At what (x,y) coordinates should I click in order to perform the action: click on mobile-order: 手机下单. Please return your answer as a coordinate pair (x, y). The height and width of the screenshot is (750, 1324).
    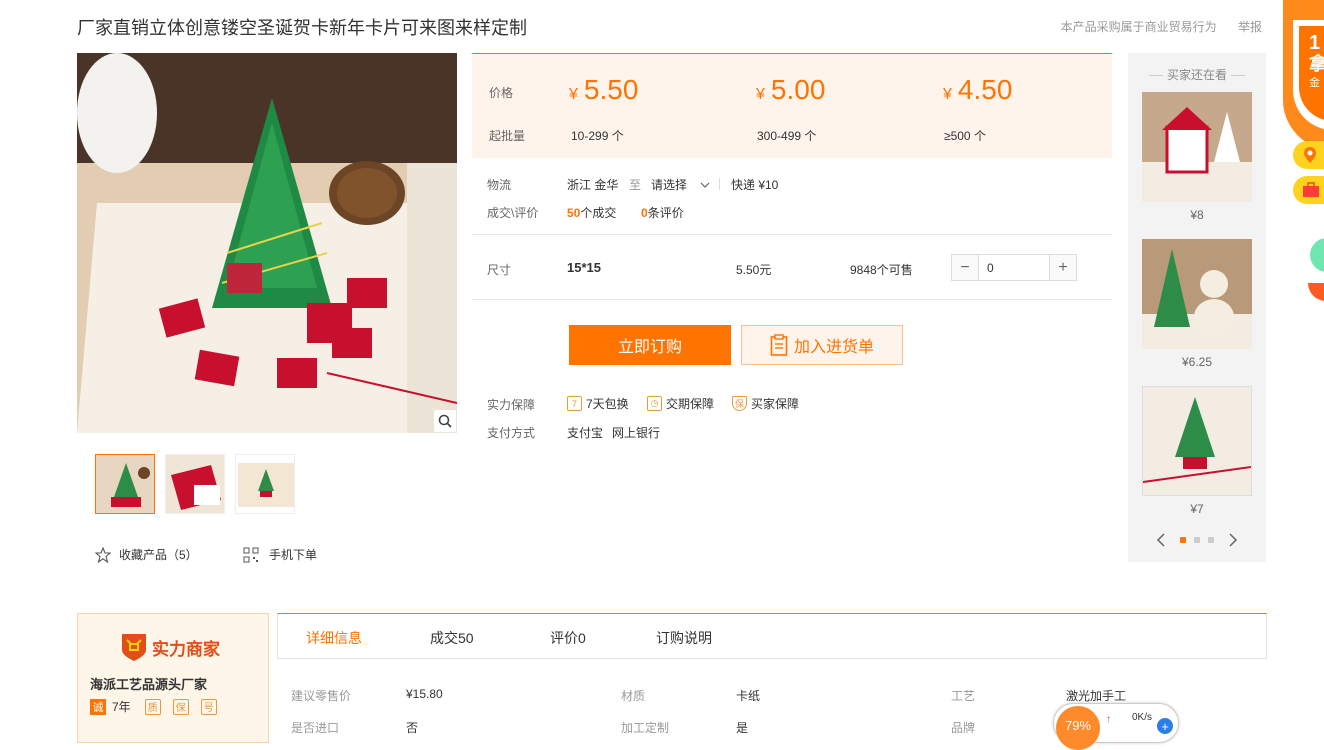
    Looking at the image, I should click on (280, 554).